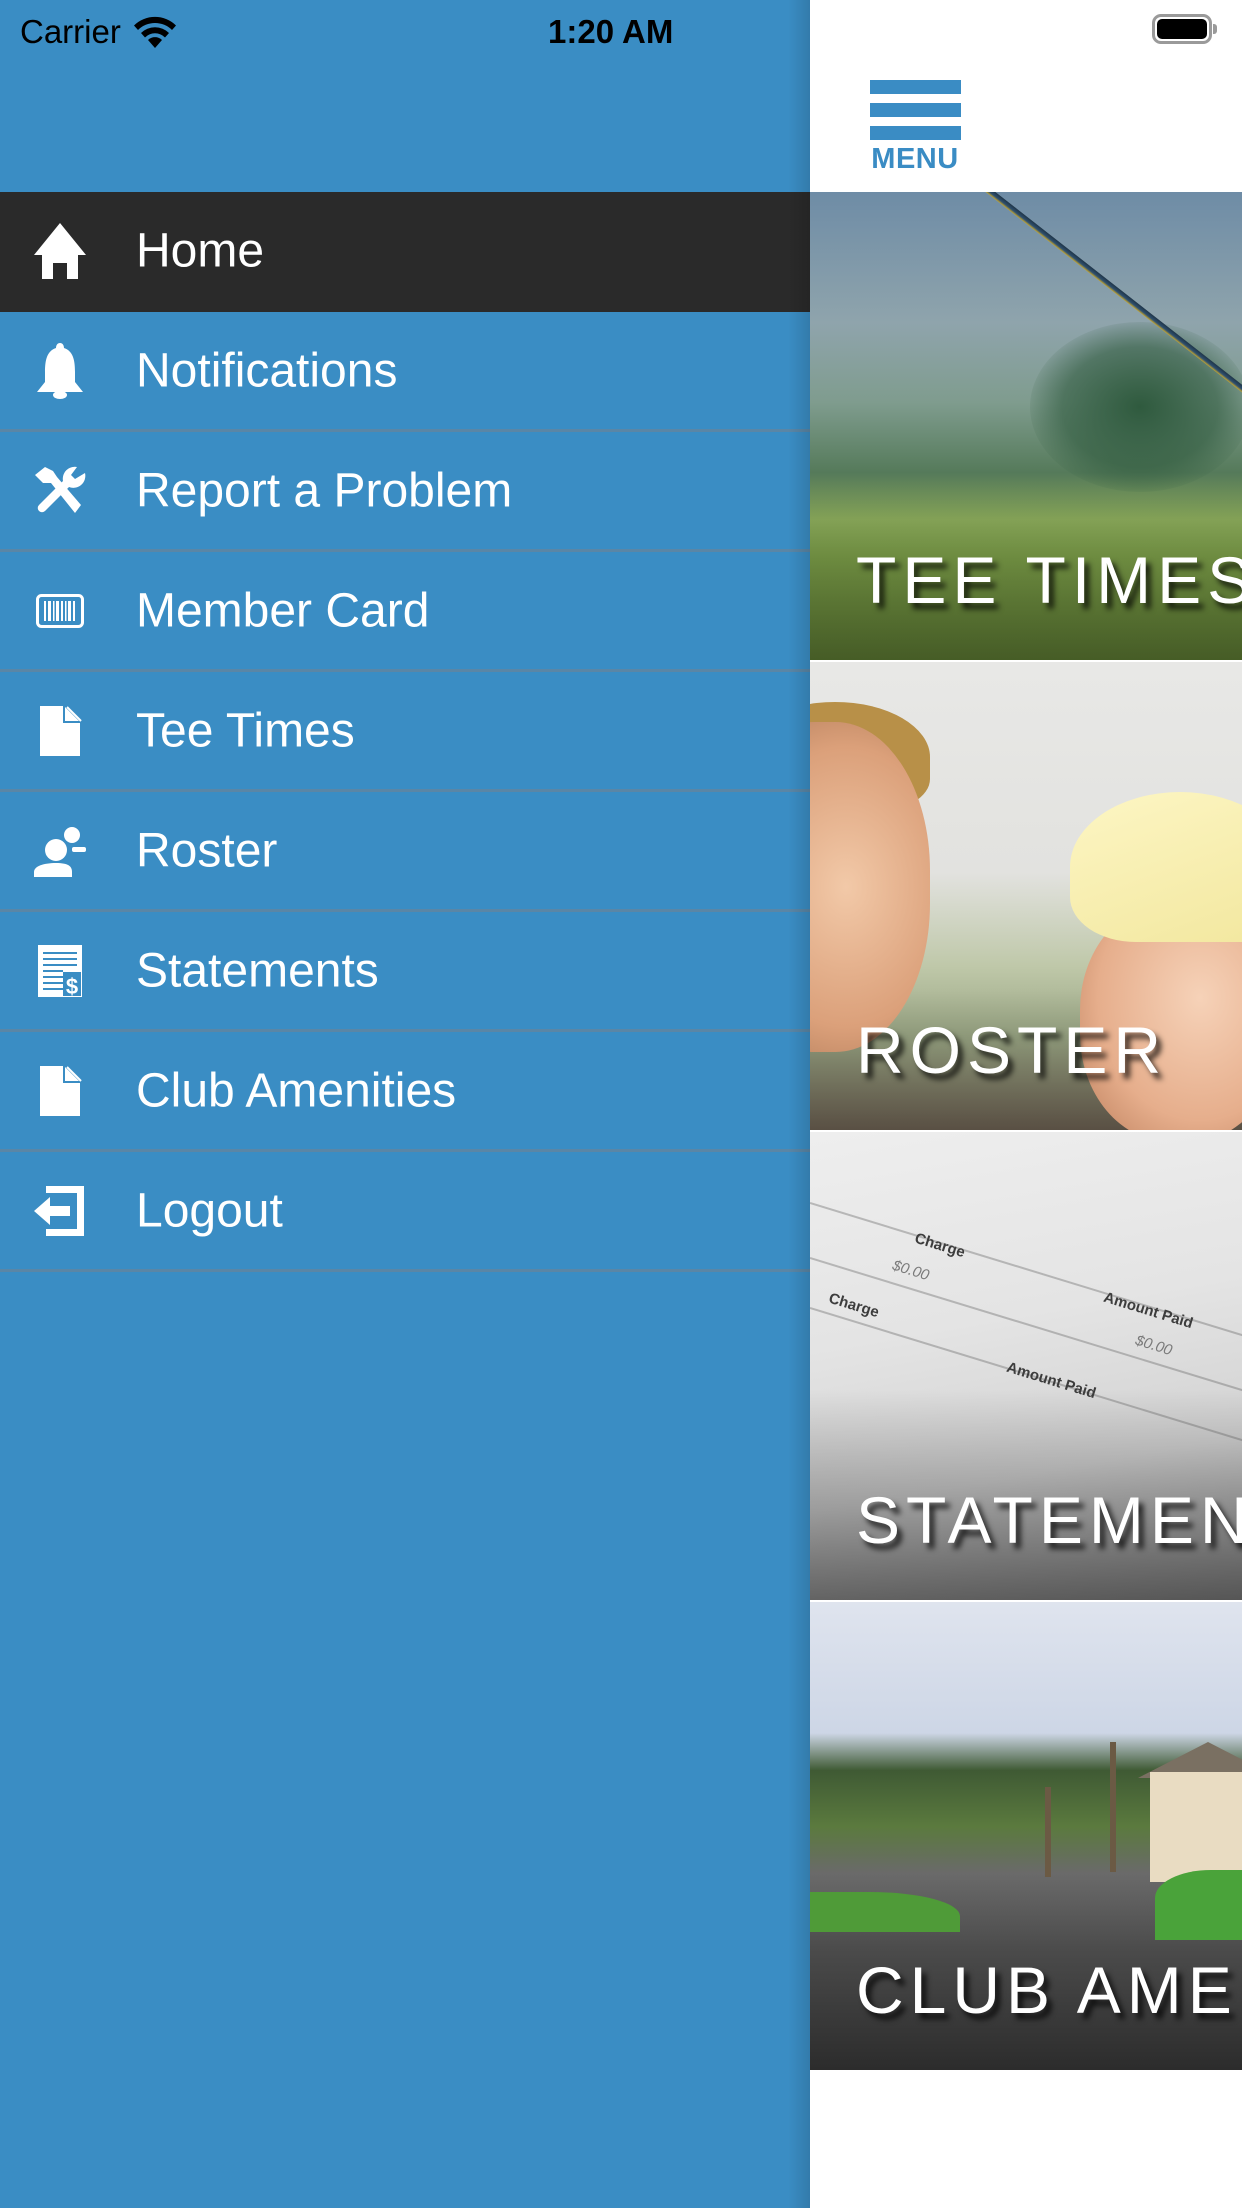  Describe the element at coordinates (155, 32) in the screenshot. I see `wifi-icon` at that location.